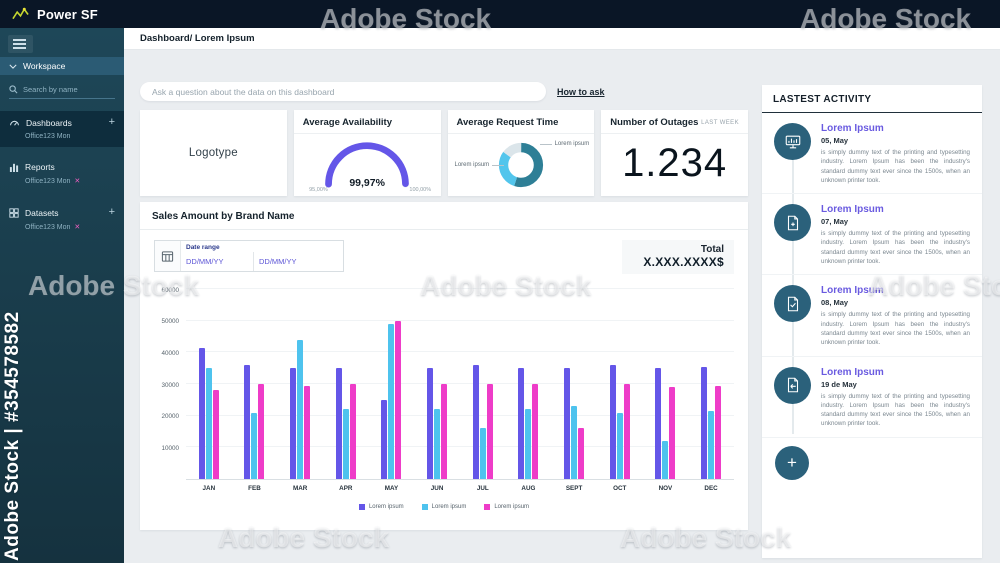 The width and height of the screenshot is (1000, 563). I want to click on monitor-chart-icon, so click(792, 141).